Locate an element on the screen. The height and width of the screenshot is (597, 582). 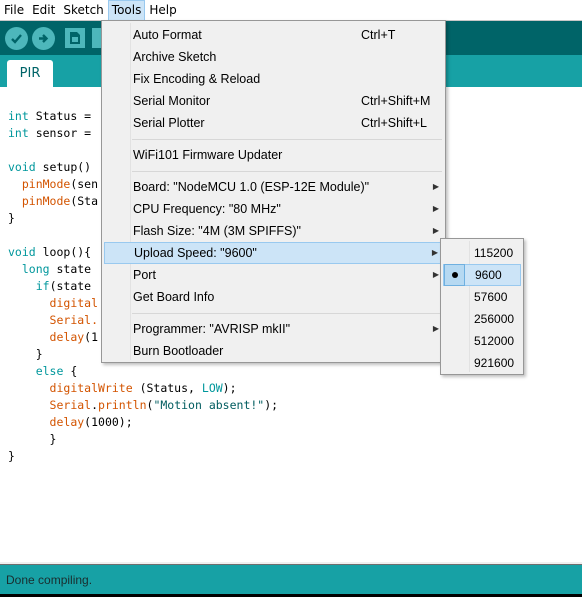
upload-speed-option: 115200 is located at coordinates (482, 253).